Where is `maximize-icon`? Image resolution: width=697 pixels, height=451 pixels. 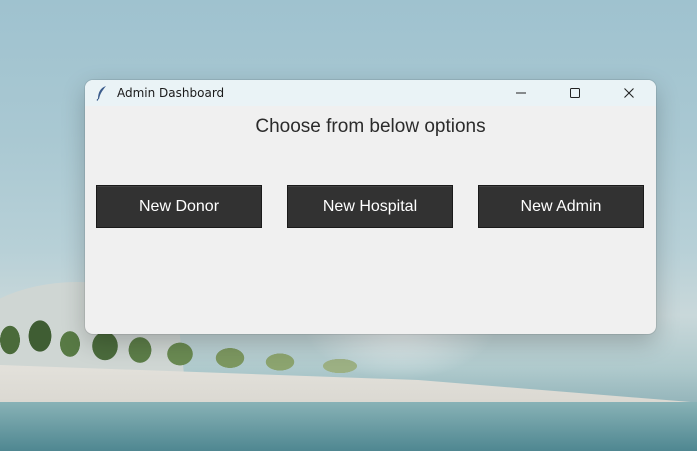
maximize-icon is located at coordinates (575, 93).